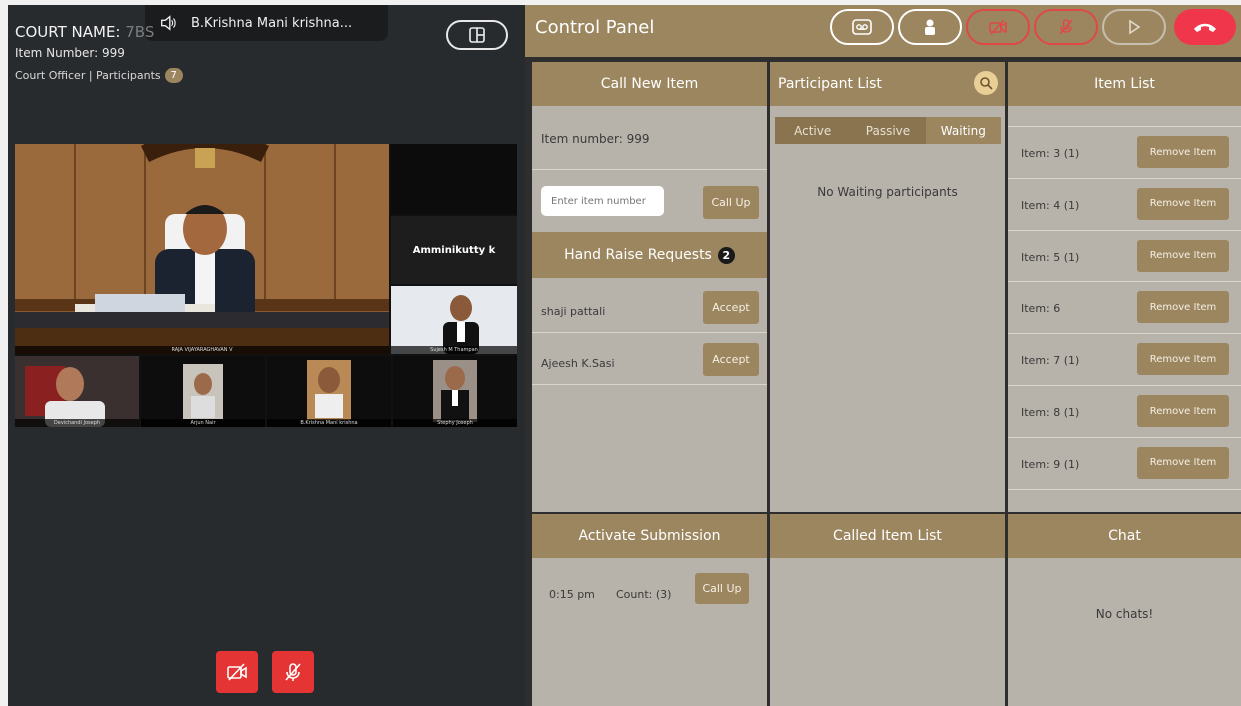 The image size is (1241, 706). I want to click on court-name: COURT NAME: 7BS, so click(84, 32).